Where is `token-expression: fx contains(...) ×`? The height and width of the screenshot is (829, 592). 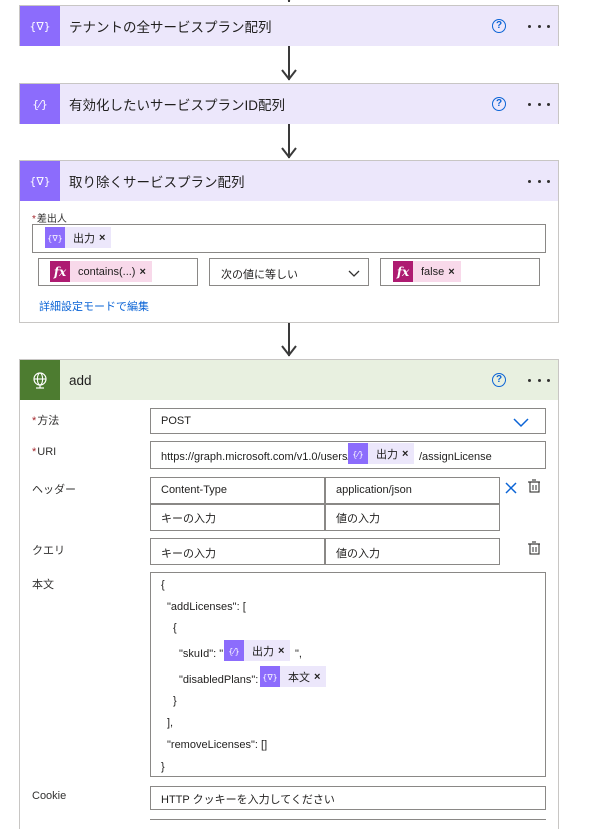 token-expression: fx contains(...) × is located at coordinates (101, 271).